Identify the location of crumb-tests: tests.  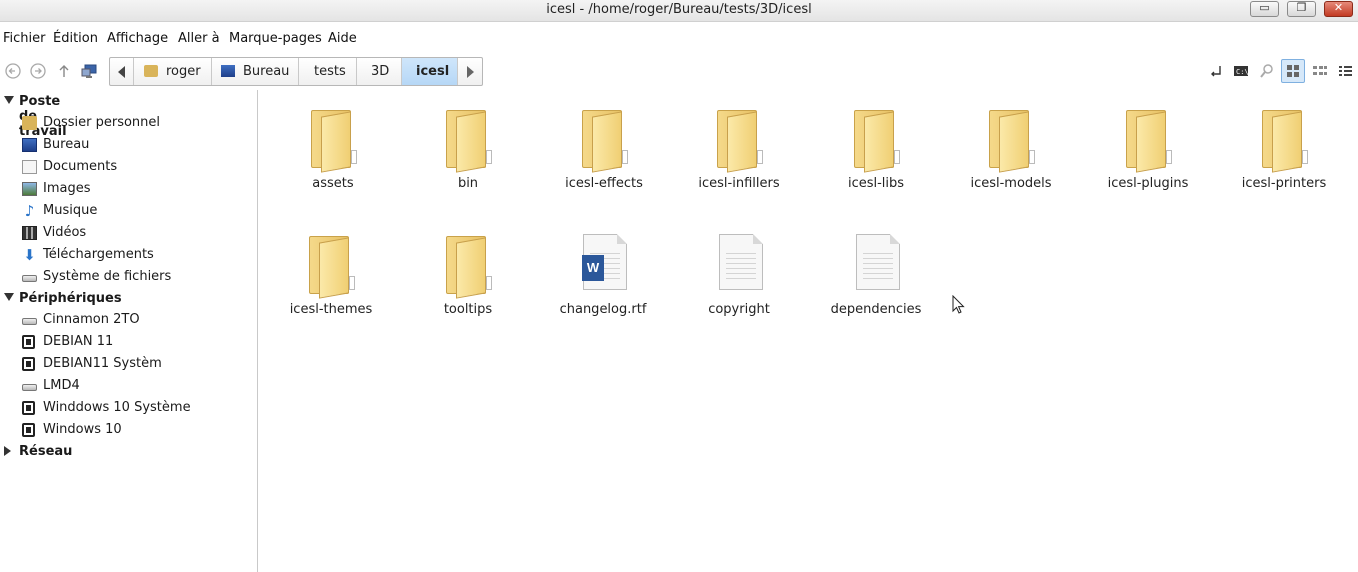
(328, 71).